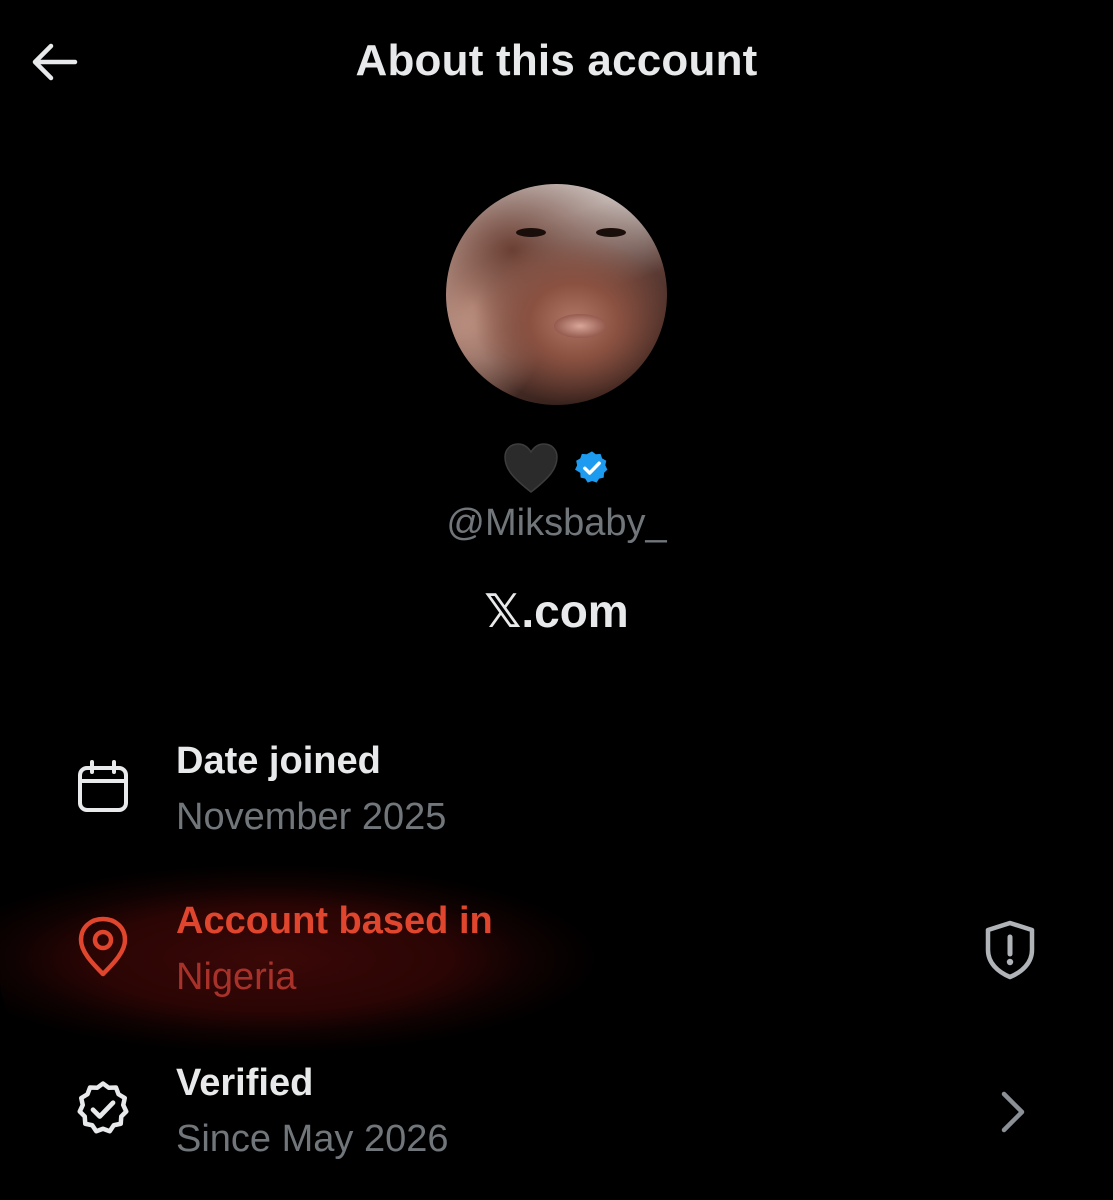 The height and width of the screenshot is (1200, 1113). Describe the element at coordinates (103, 947) in the screenshot. I see `location-pin-icon` at that location.